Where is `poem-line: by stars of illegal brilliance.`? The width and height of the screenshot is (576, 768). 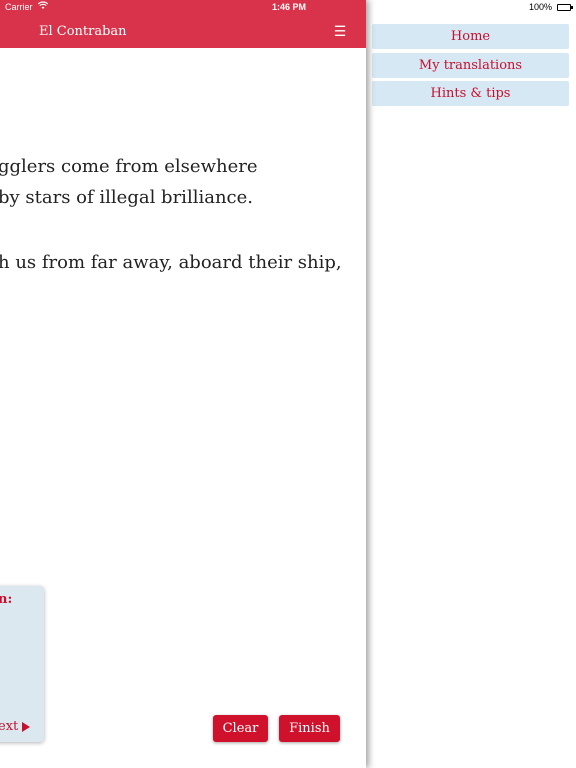 poem-line: by stars of illegal brilliance. is located at coordinates (126, 197).